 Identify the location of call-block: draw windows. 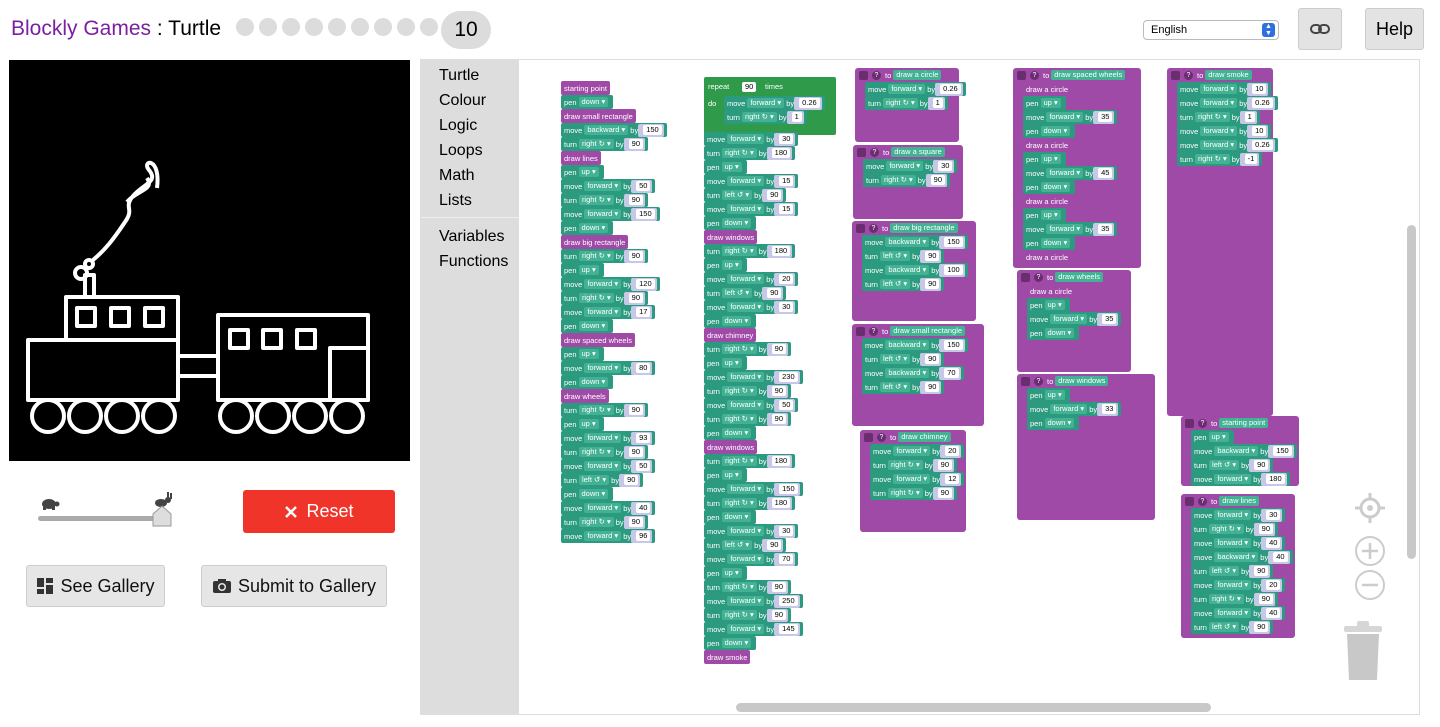
(731, 237).